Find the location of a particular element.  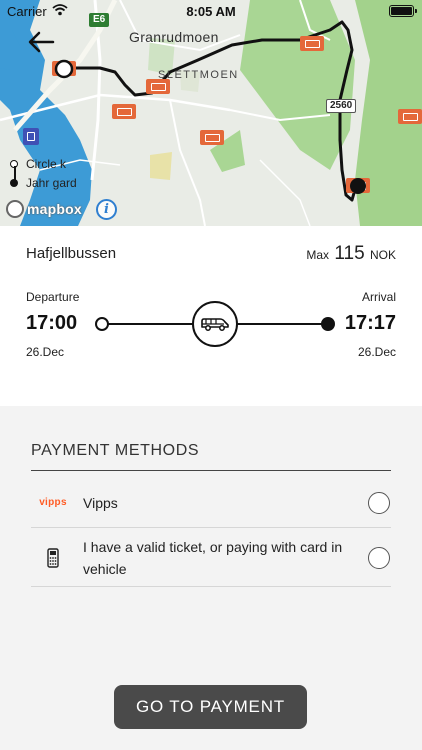

vipps-logo: vipps is located at coordinates (53, 502).